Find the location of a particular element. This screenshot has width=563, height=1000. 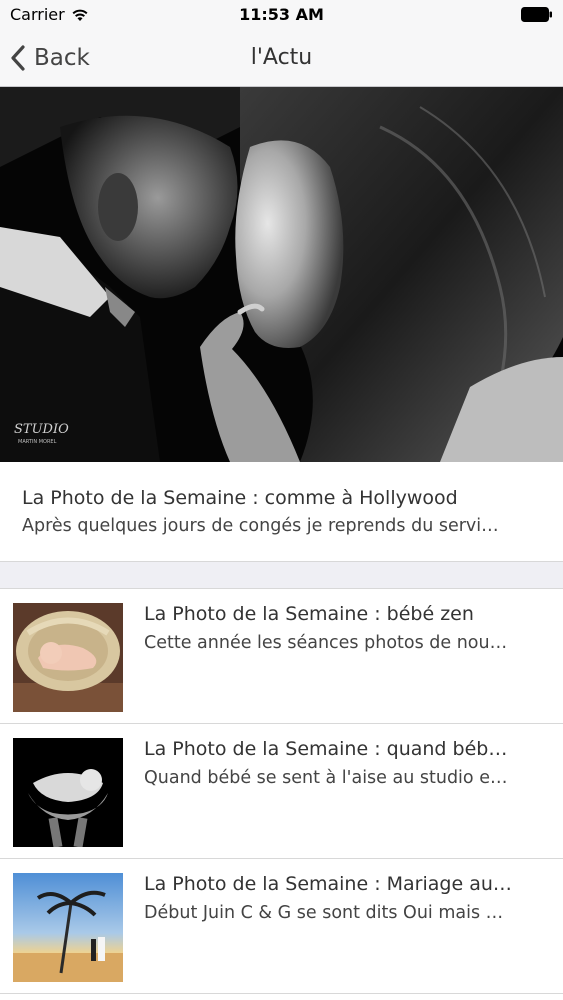

navigation-bar: Back l'Actu is located at coordinates (281, 58).